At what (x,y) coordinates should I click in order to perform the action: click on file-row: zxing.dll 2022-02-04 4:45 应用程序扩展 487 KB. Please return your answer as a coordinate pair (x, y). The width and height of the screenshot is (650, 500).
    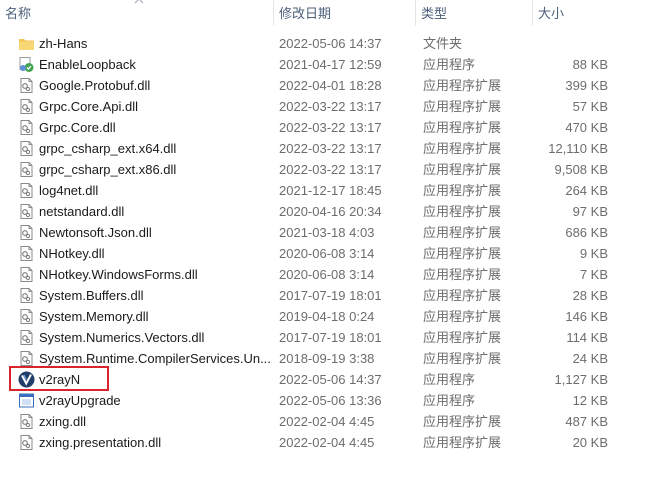
    Looking at the image, I should click on (325, 421).